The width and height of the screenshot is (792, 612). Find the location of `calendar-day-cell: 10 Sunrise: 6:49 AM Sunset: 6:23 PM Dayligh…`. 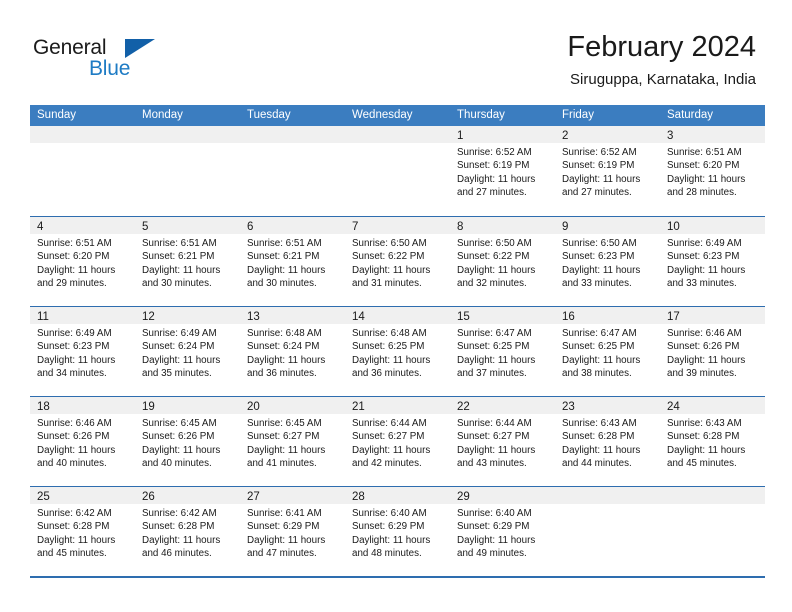

calendar-day-cell: 10 Sunrise: 6:49 AM Sunset: 6:23 PM Dayligh… is located at coordinates (712, 261).